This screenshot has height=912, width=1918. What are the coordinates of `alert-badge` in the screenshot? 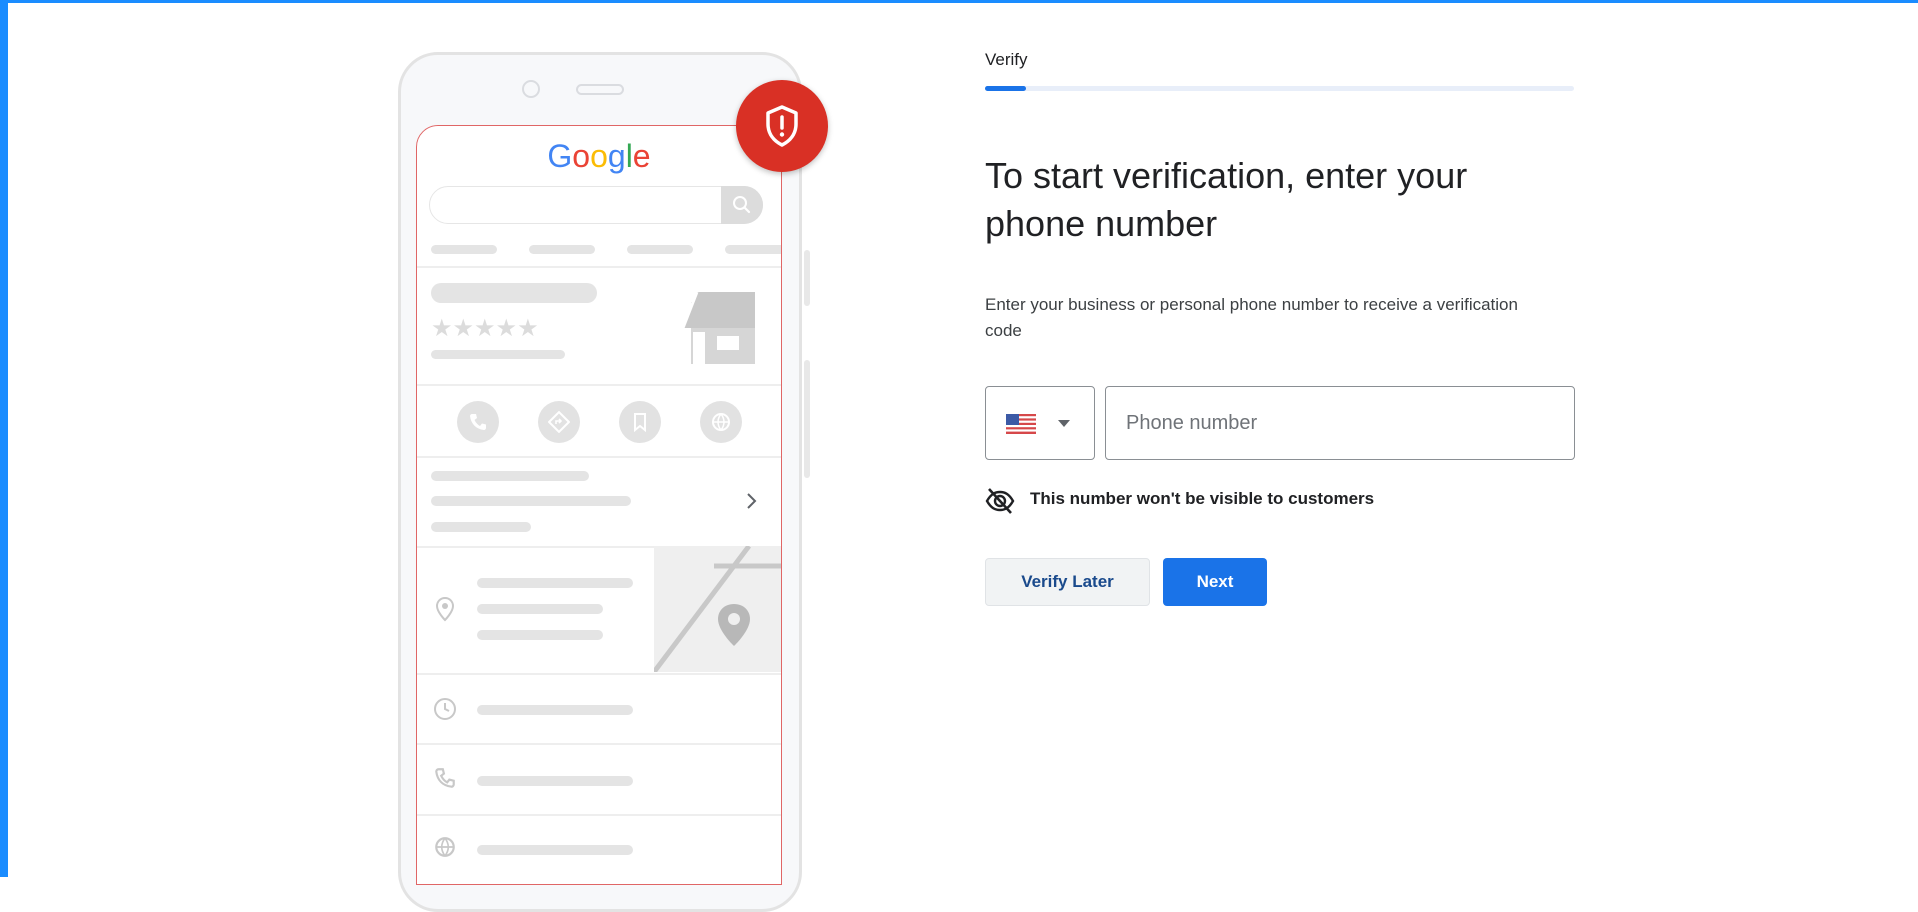 It's located at (782, 126).